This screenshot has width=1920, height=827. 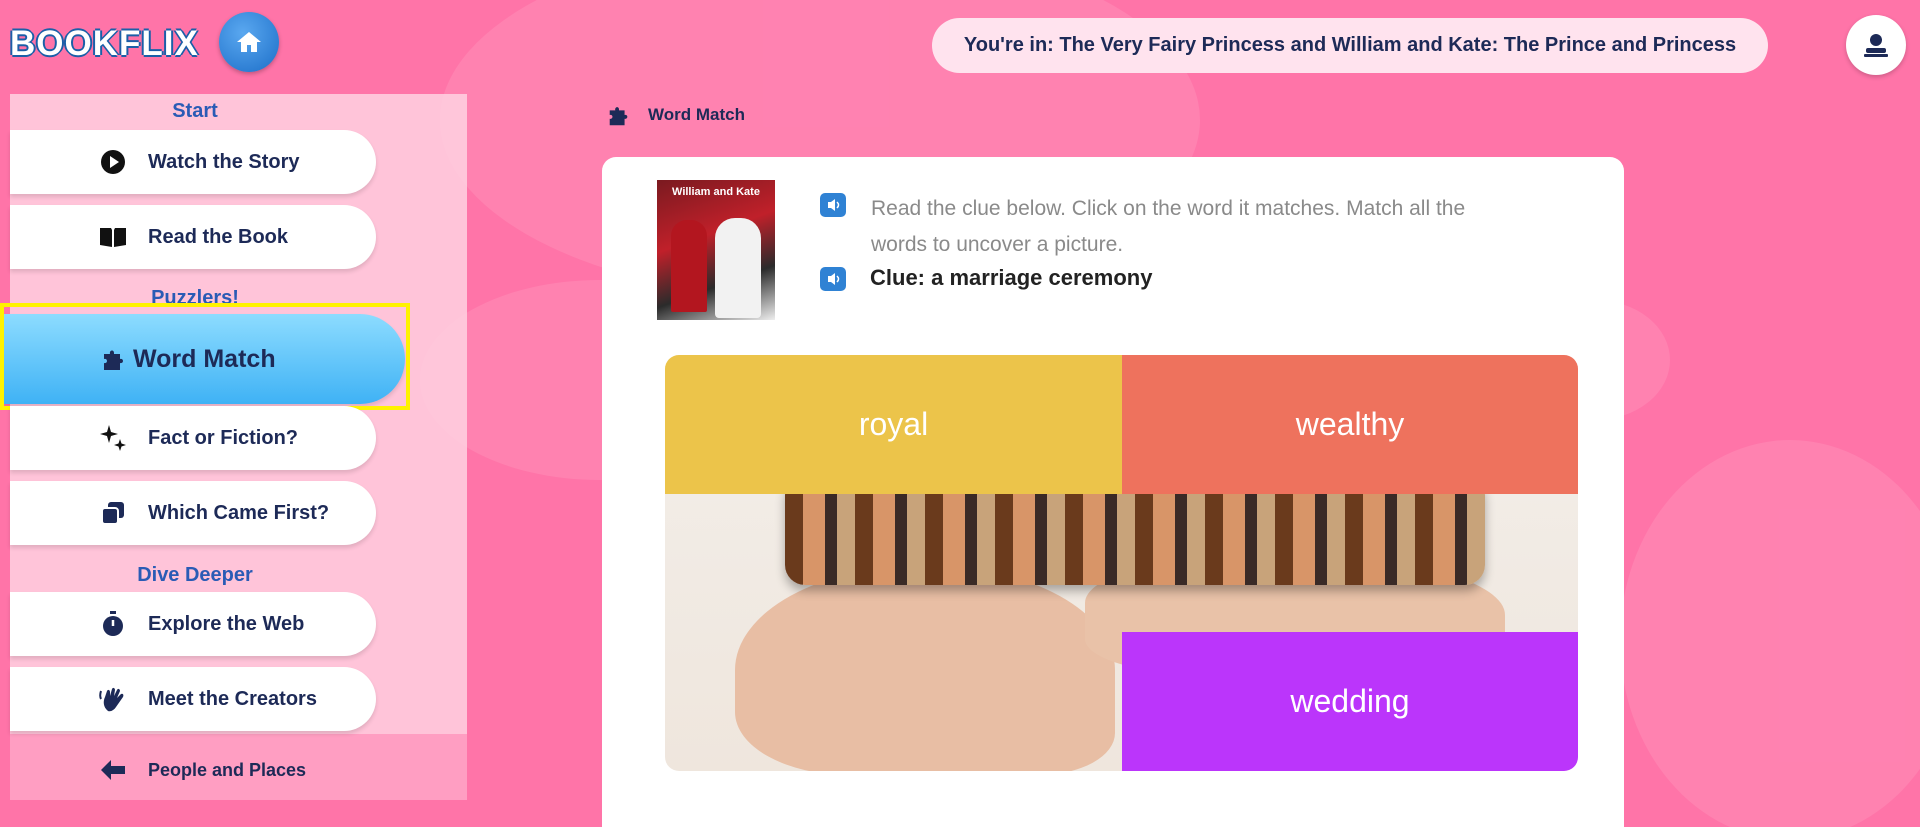 I want to click on nav-explore-the-web: Explore the Web, so click(x=193, y=624).